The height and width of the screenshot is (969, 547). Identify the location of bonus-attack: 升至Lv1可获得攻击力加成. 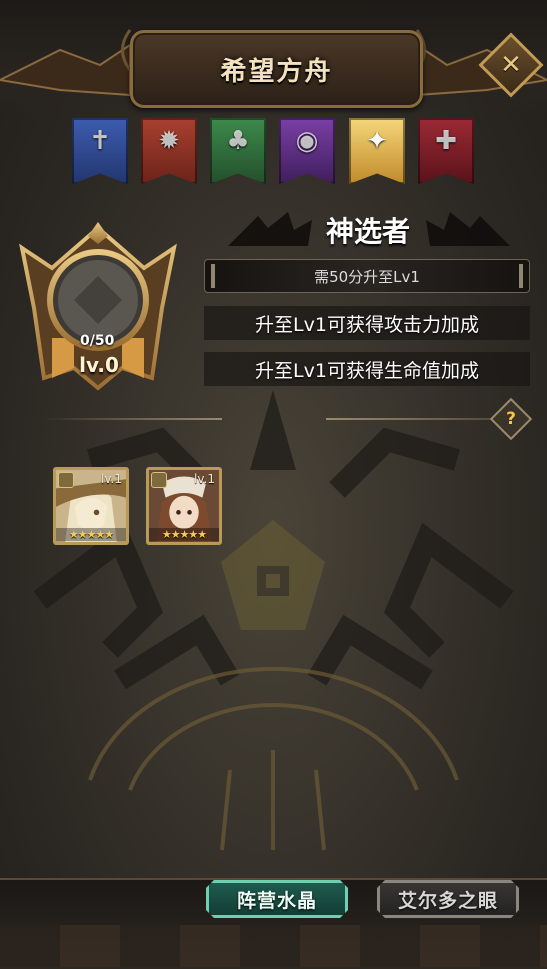
(367, 323).